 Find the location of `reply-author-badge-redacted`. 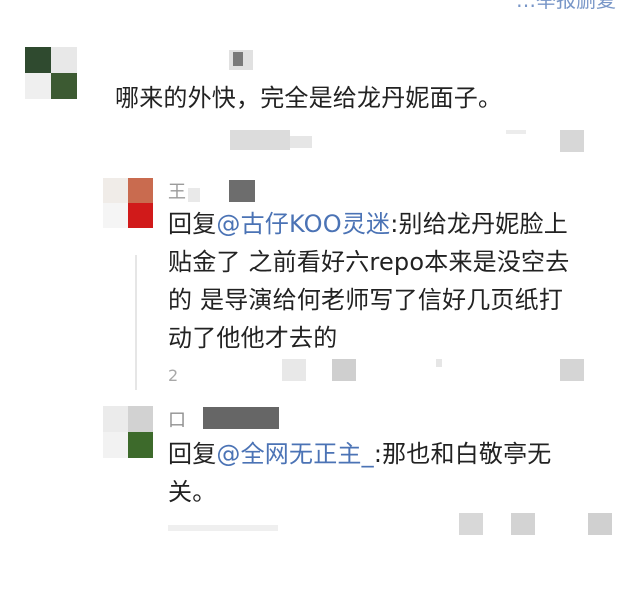

reply-author-badge-redacted is located at coordinates (194, 195).